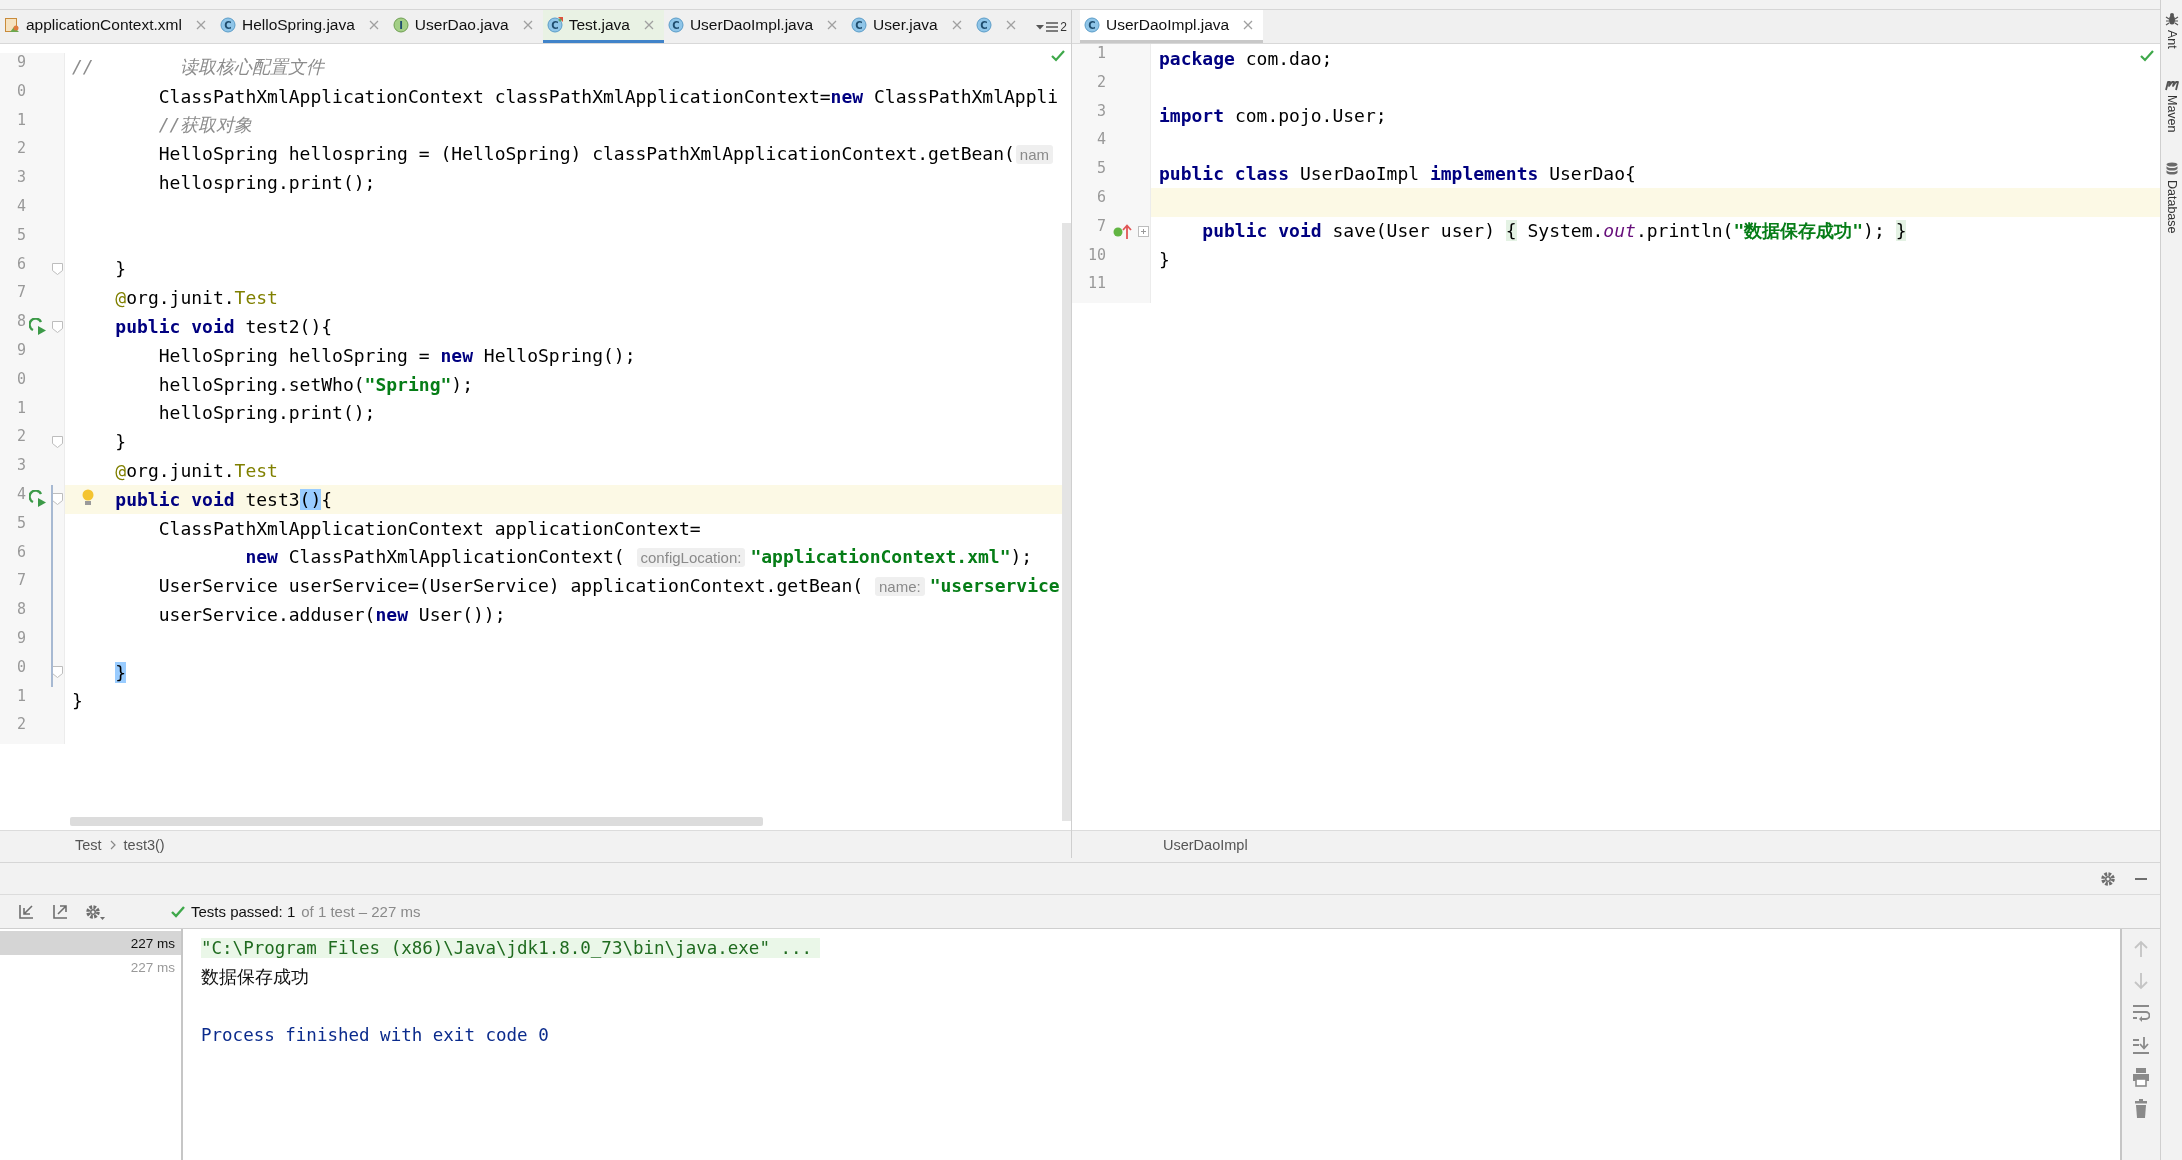 This screenshot has height=1160, width=2182. What do you see at coordinates (90, 943) in the screenshot?
I see `test-duration: 227 ms` at bounding box center [90, 943].